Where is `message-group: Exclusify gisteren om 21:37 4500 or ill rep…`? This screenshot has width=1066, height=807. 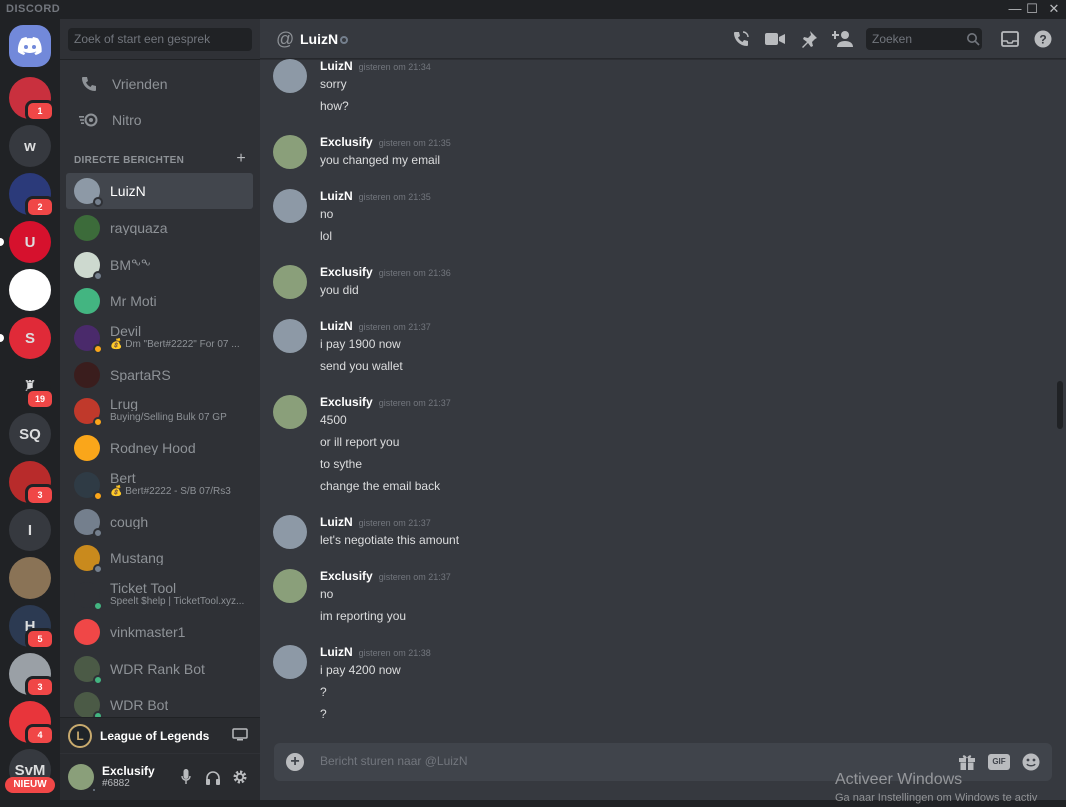 message-group: Exclusify gisteren om 21:37 4500 or ill rep… is located at coordinates (652, 447).